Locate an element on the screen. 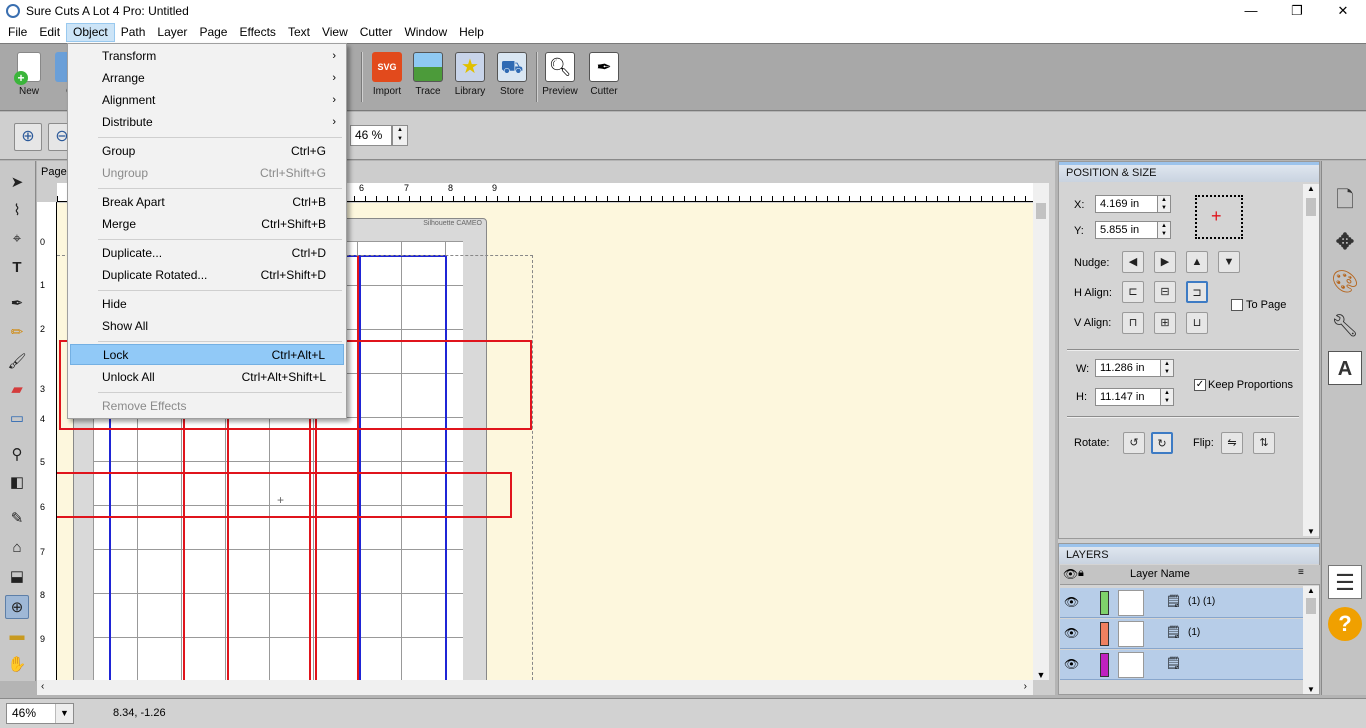 This screenshot has height=728, width=1366. height-field: 11.147 in is located at coordinates (1130, 397).